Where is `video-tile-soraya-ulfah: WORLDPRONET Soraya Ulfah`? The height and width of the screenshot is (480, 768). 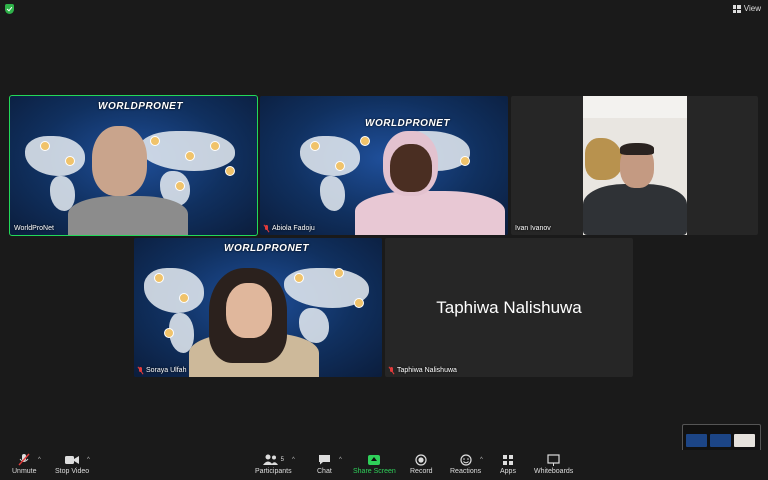
video-tile-soraya-ulfah: WORLDPRONET Soraya Ulfah is located at coordinates (258, 307).